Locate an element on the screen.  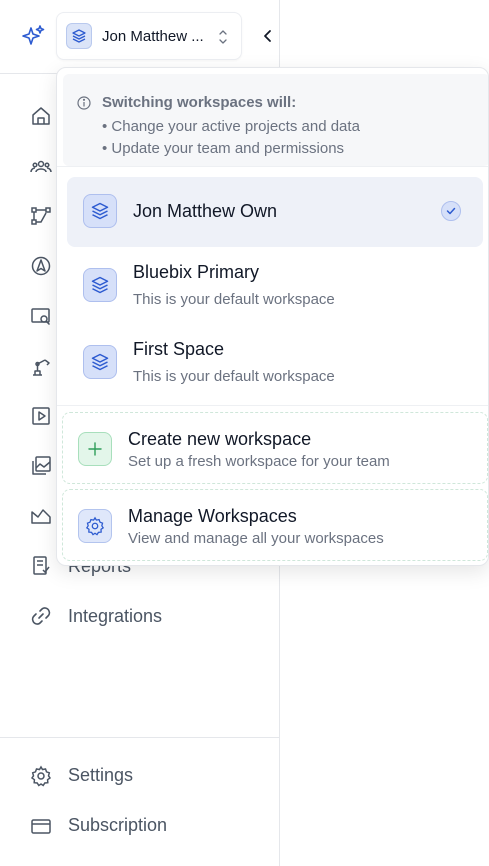
notice-bullet: • Update your team and permissions is located at coordinates (223, 148).